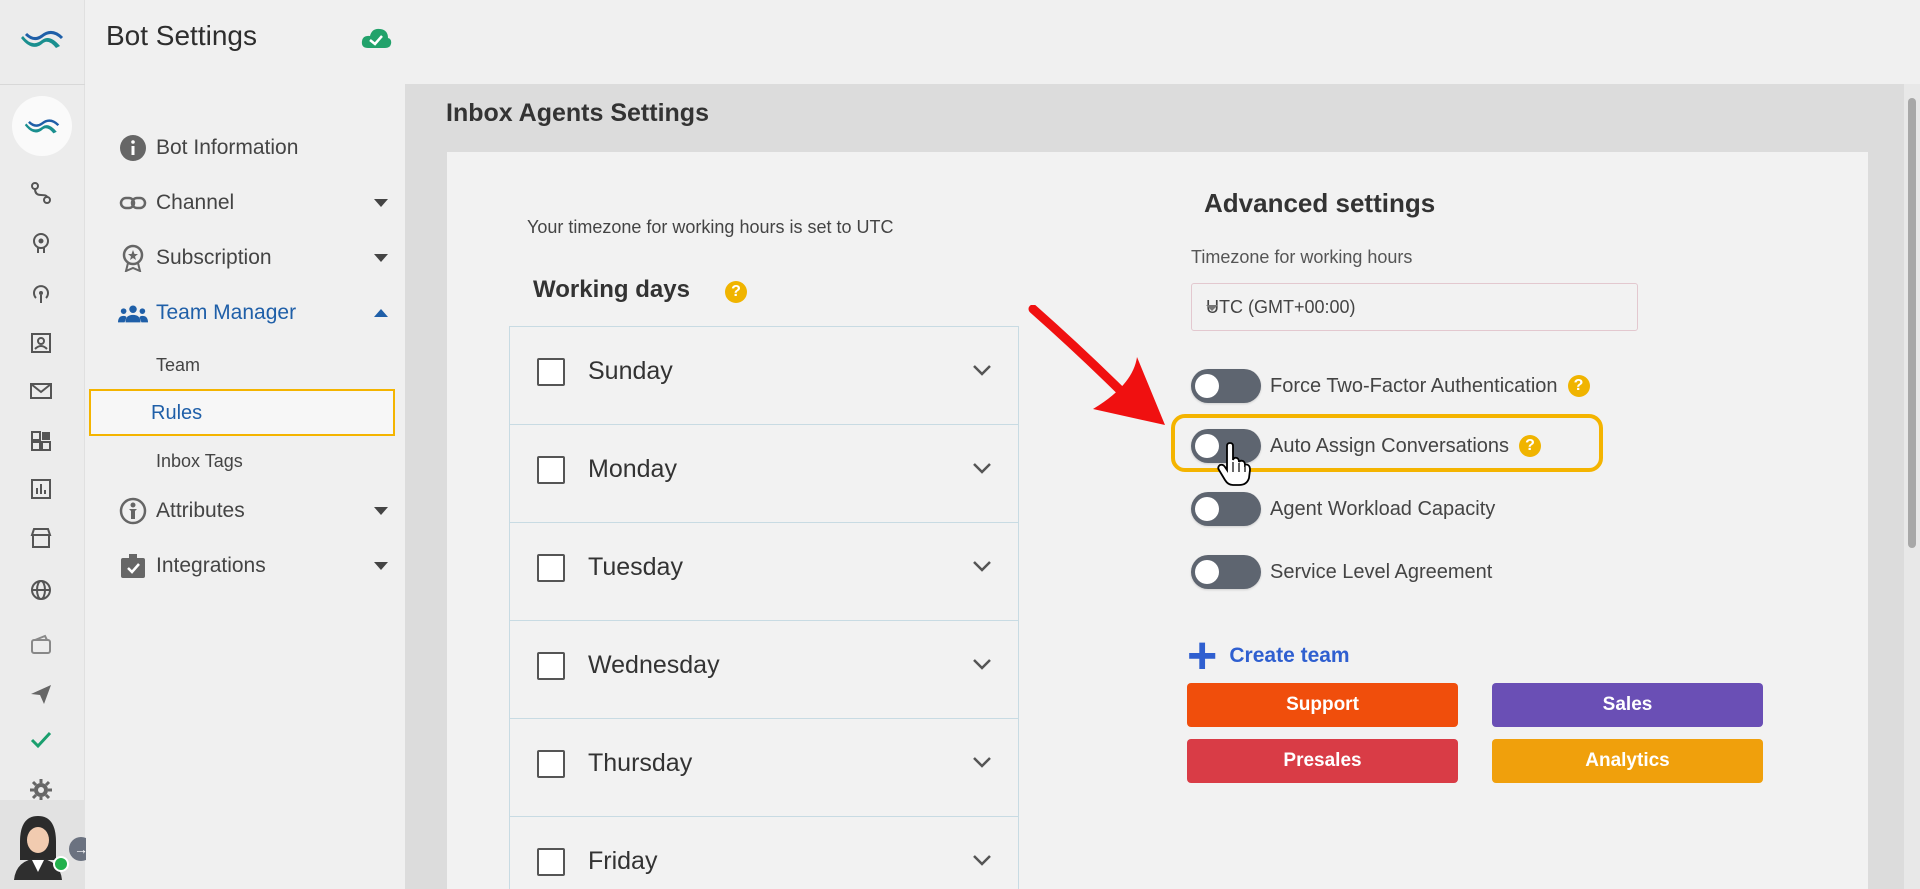 This screenshot has height=889, width=1920. What do you see at coordinates (623, 861) in the screenshot?
I see `day-label: Friday` at bounding box center [623, 861].